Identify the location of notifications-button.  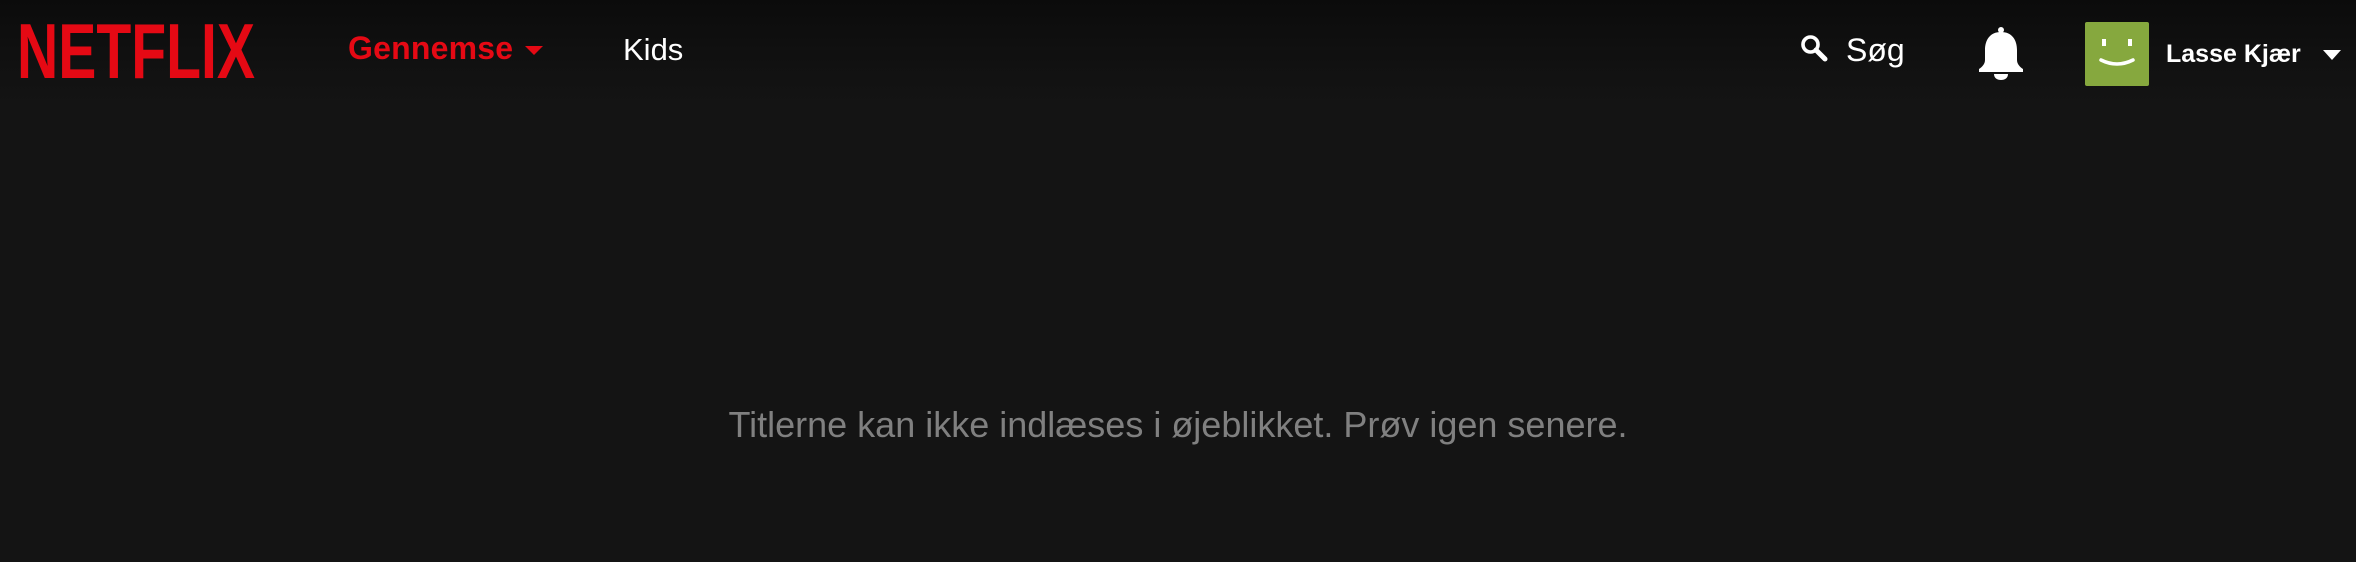
(2001, 55).